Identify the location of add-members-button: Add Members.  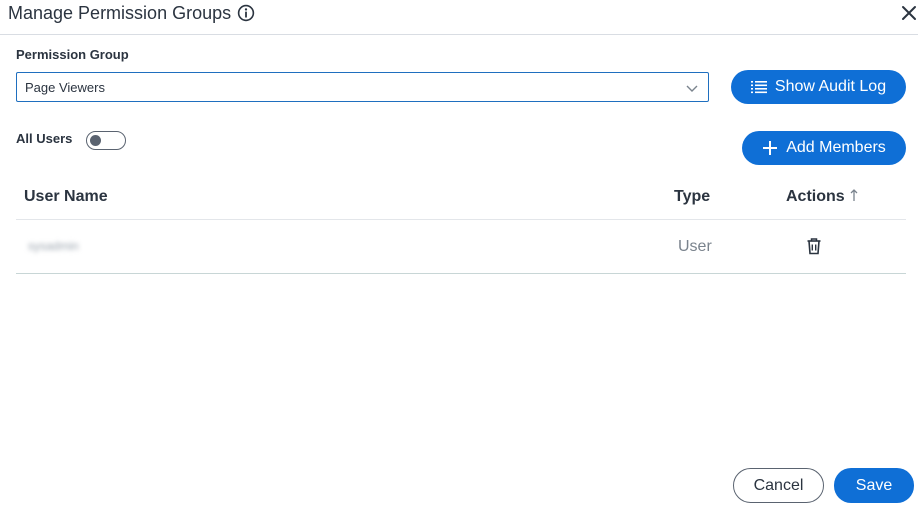
(824, 148).